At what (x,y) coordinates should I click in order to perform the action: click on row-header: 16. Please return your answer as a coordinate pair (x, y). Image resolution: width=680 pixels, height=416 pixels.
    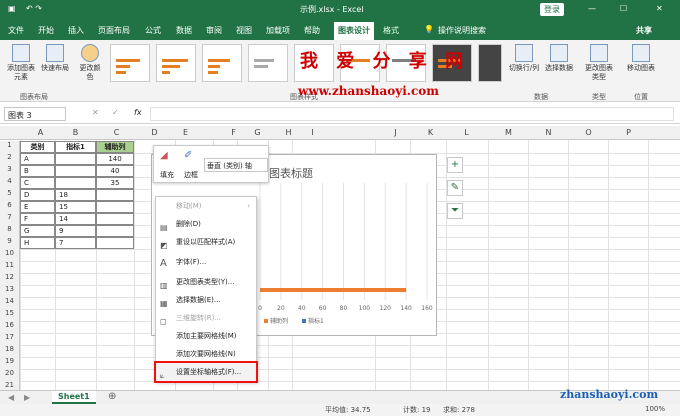
    Looking at the image, I should click on (10, 327).